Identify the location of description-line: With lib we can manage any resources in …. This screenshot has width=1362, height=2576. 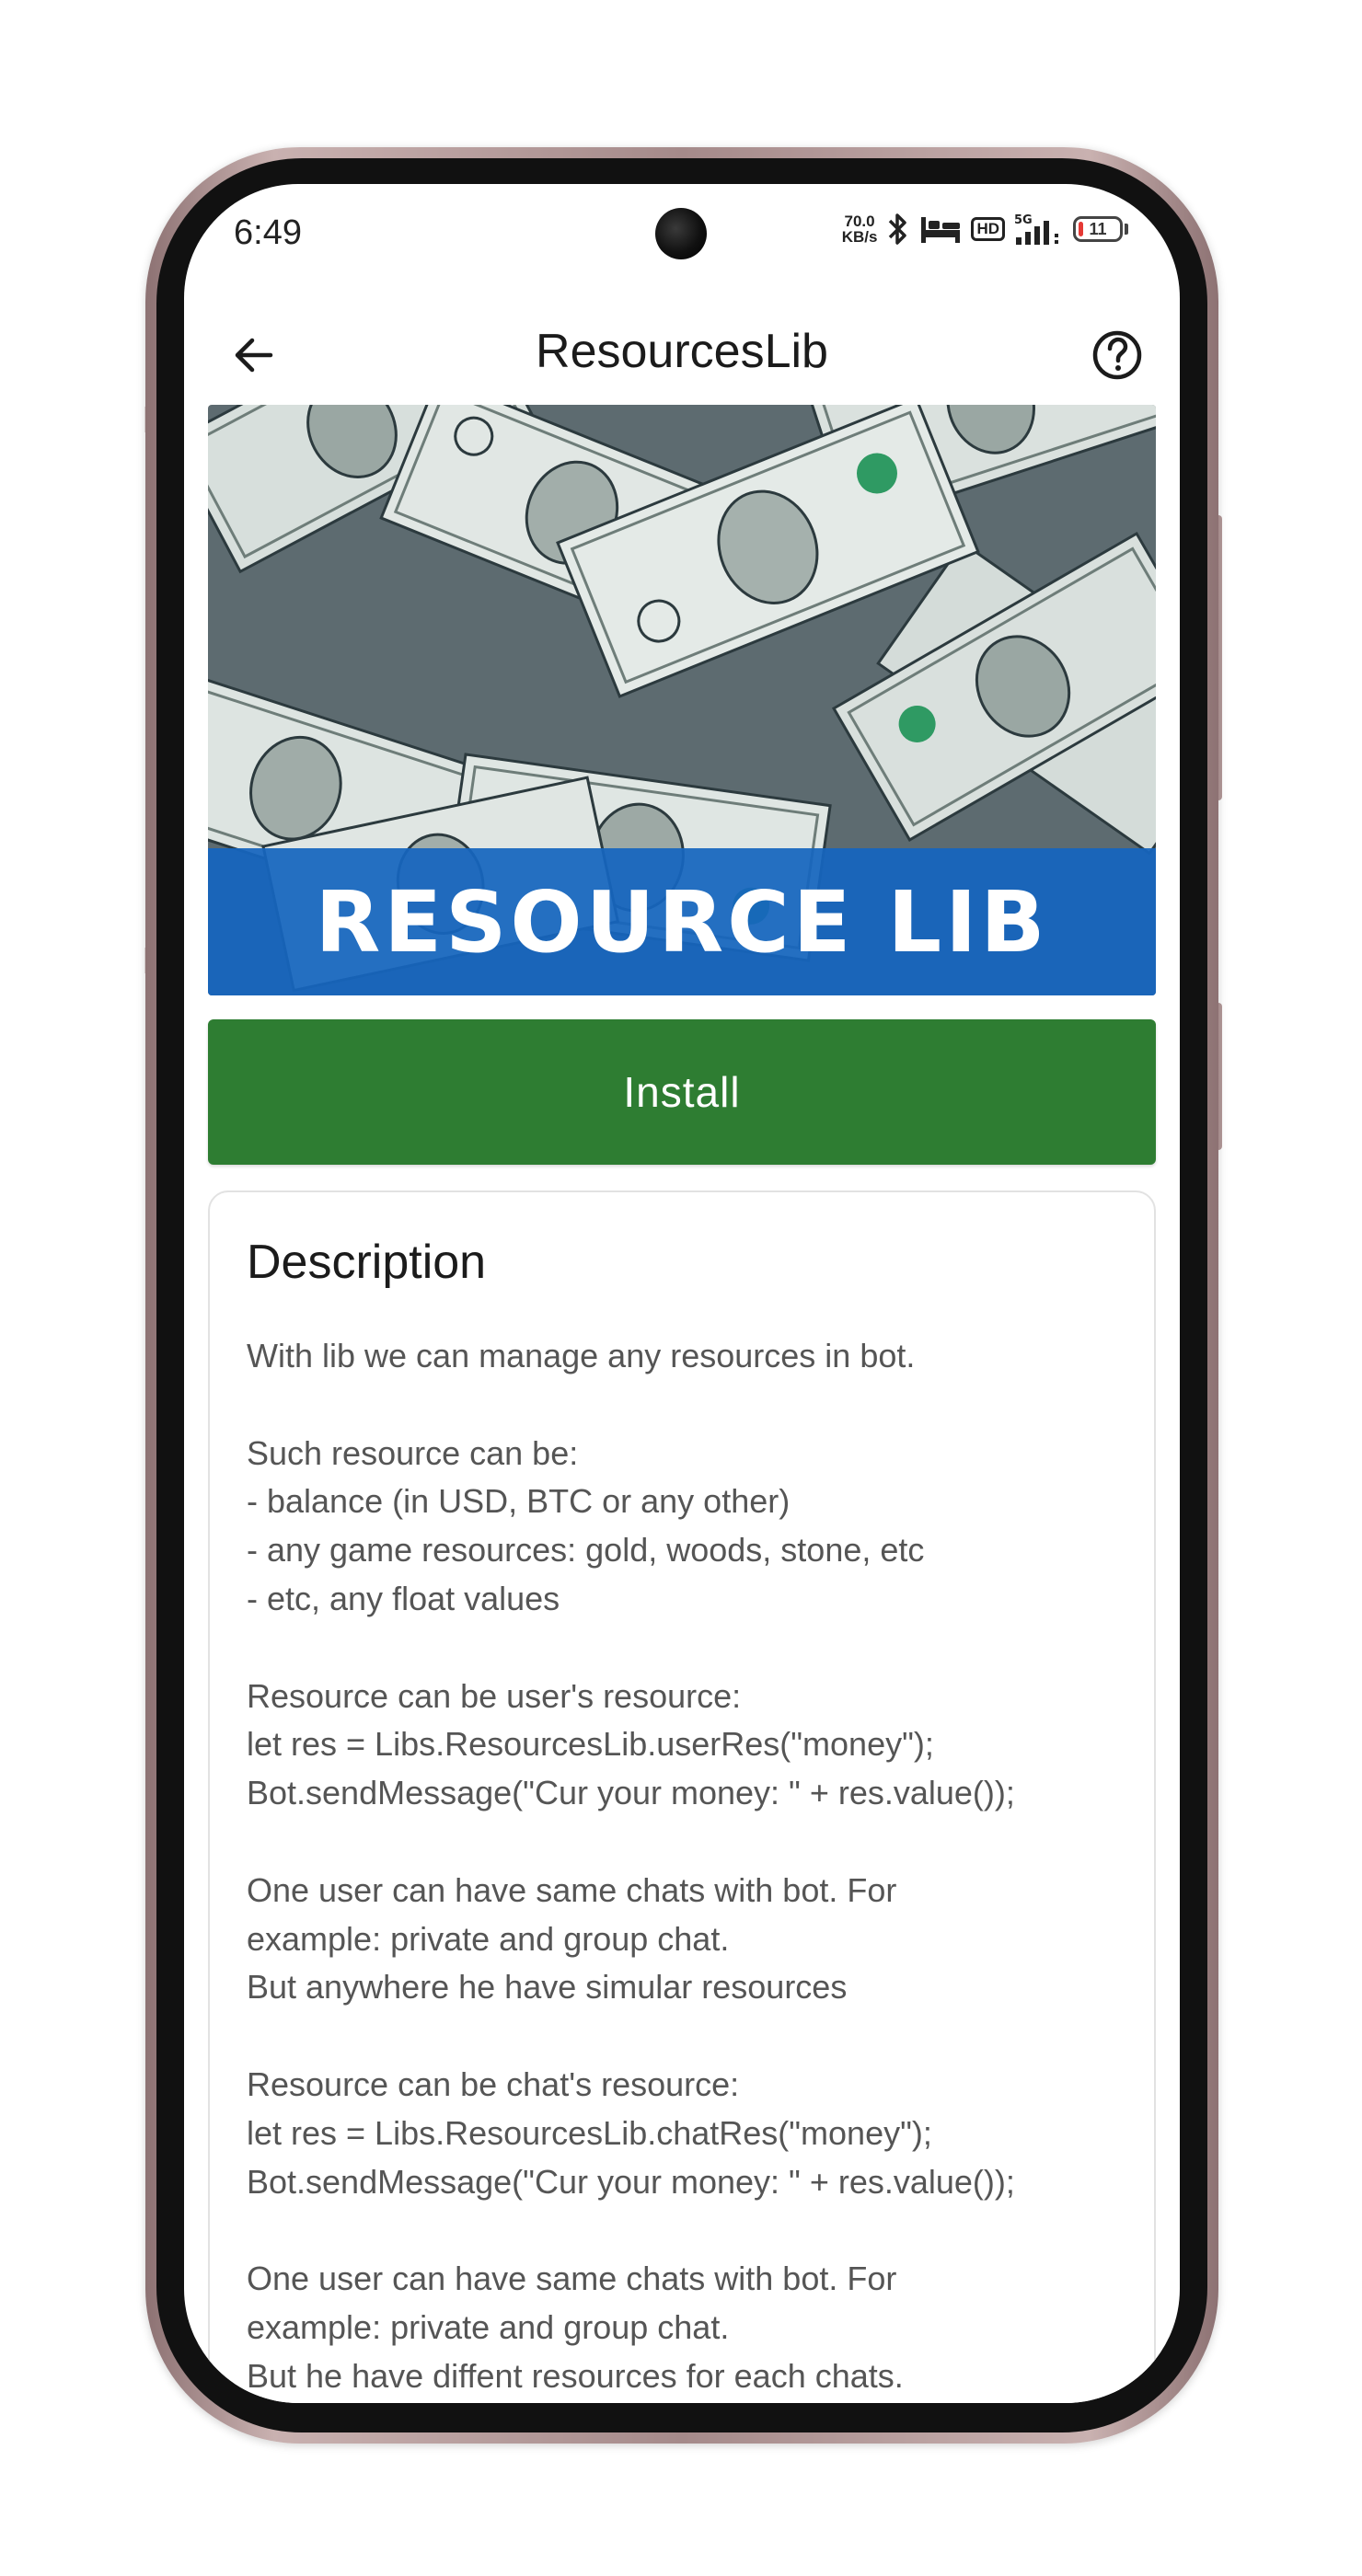
(581, 1355).